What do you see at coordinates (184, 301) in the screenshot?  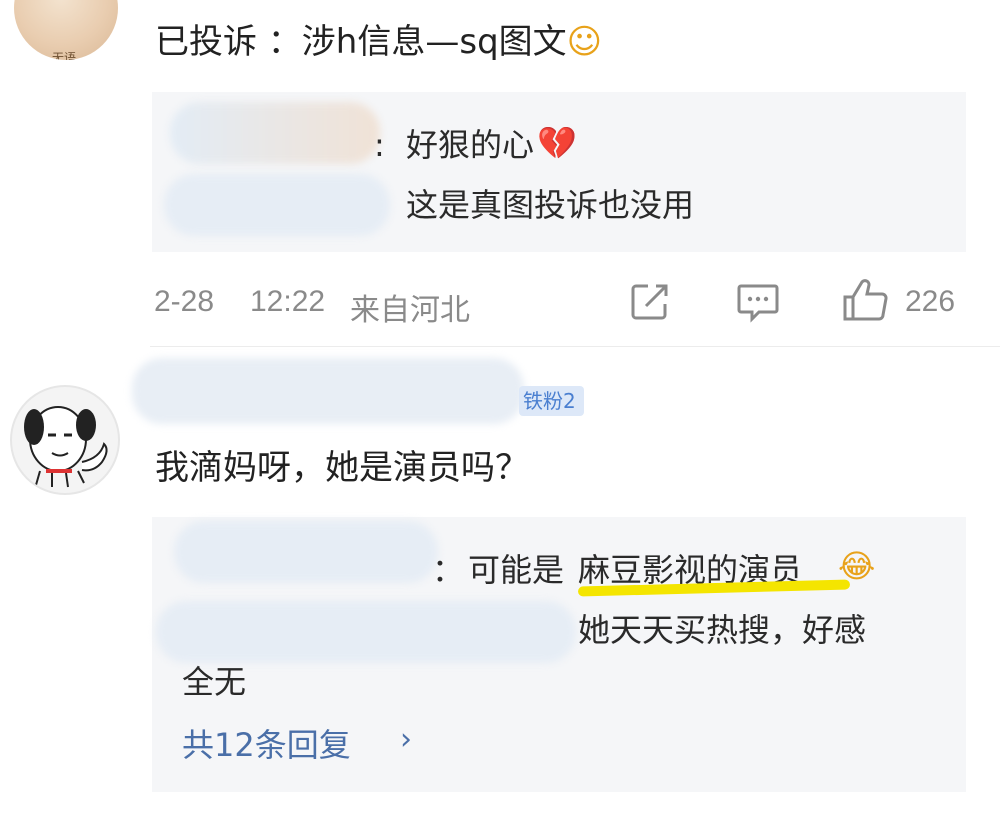 I see `comment-date: 2-28` at bounding box center [184, 301].